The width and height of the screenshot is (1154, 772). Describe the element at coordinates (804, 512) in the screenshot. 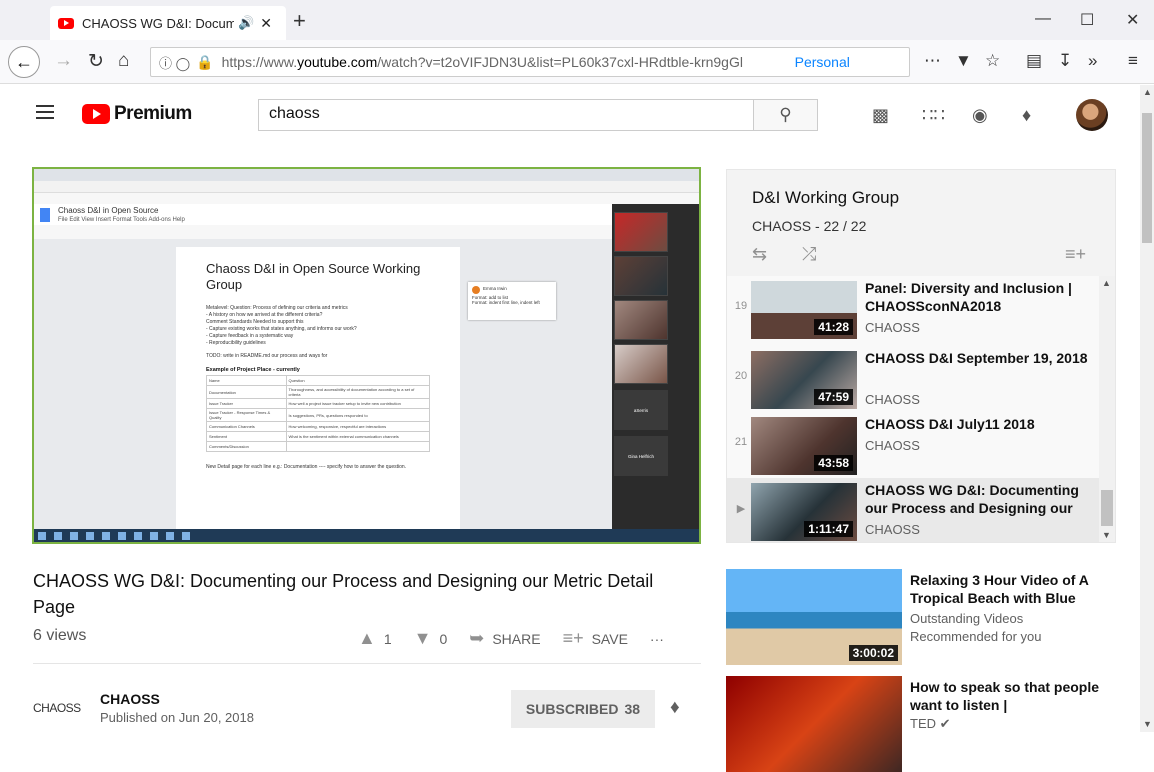

I see `item-thumbnail: 1:11:47` at that location.